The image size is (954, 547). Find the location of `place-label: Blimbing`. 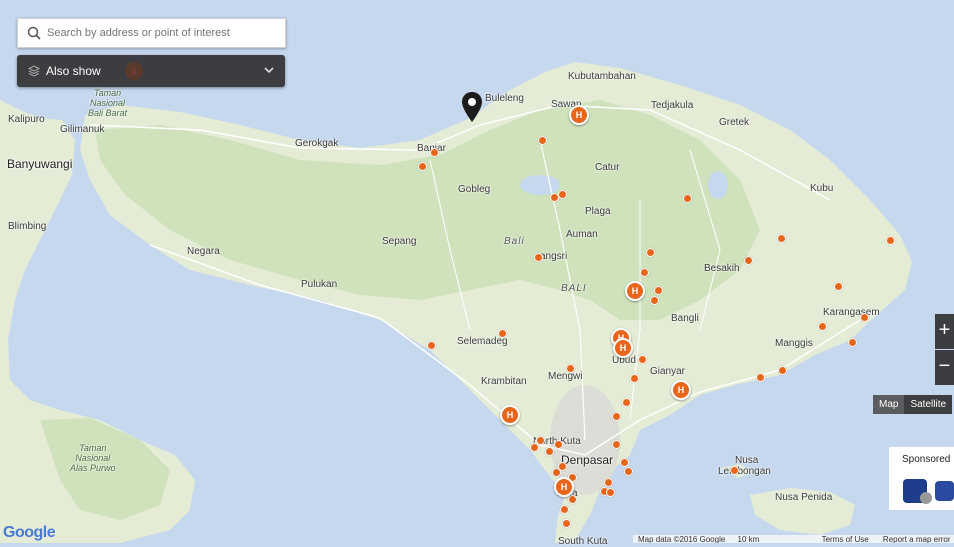

place-label: Blimbing is located at coordinates (27, 226).